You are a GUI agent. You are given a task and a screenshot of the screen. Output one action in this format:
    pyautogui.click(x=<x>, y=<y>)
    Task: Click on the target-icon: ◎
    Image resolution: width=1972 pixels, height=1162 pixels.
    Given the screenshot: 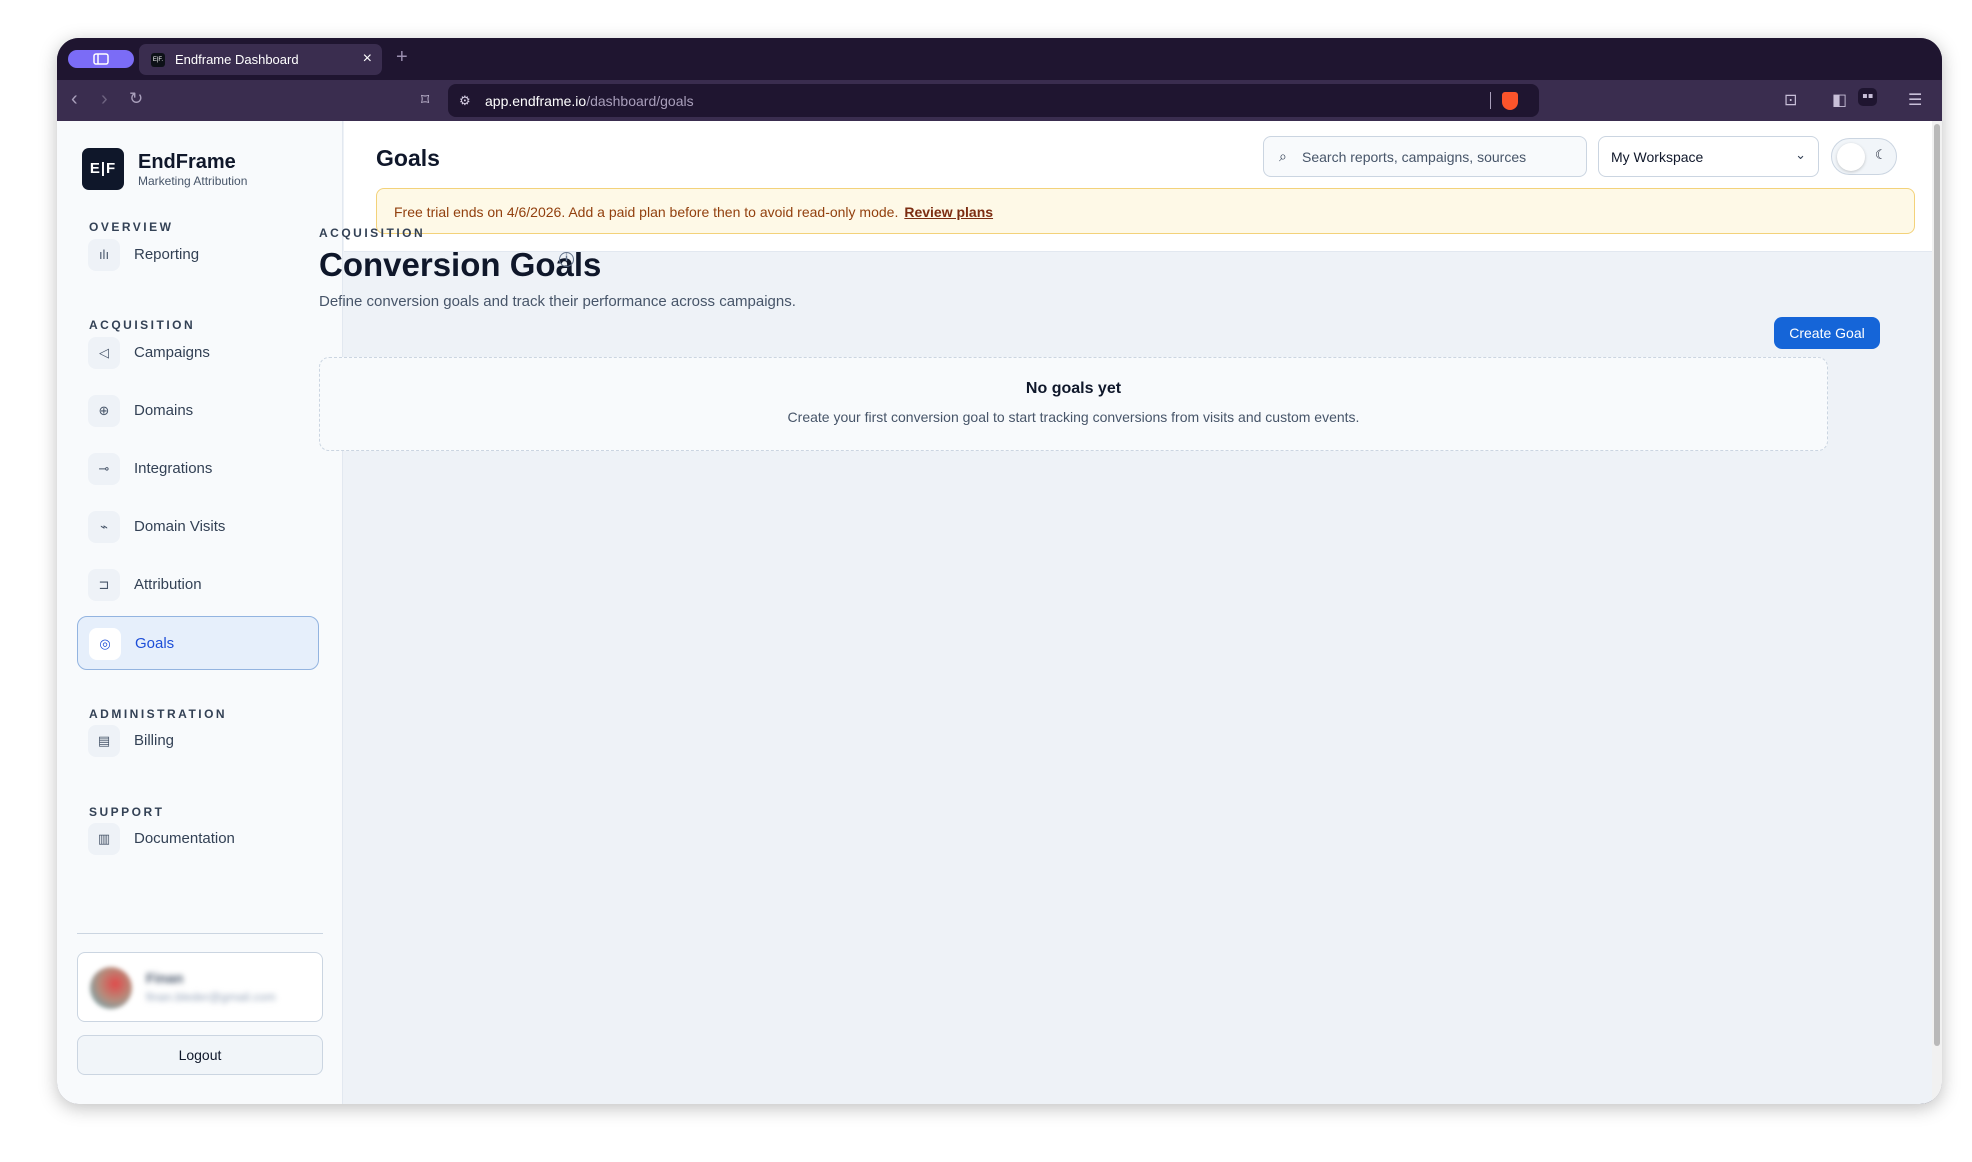 What is the action you would take?
    pyautogui.click(x=105, y=644)
    